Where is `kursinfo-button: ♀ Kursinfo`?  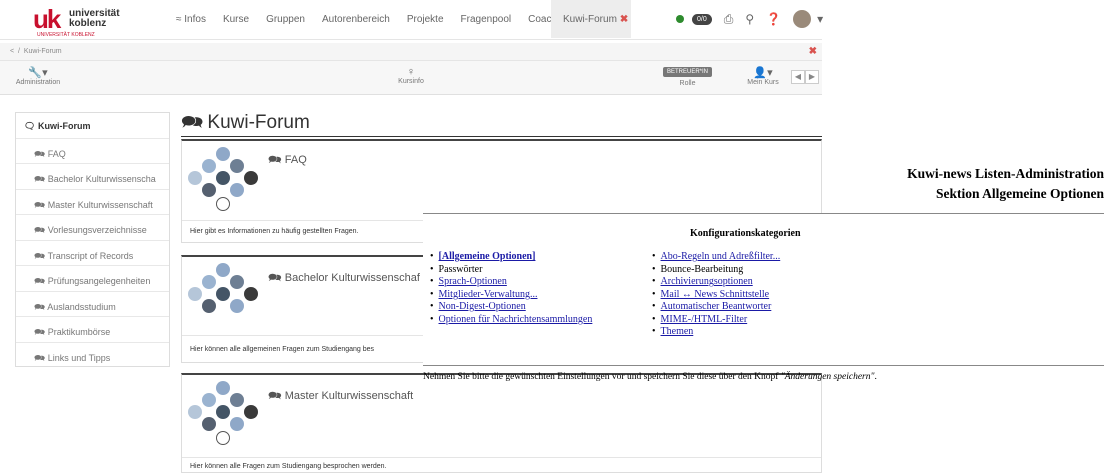
kursinfo-button: ♀ Kursinfo is located at coordinates (411, 75).